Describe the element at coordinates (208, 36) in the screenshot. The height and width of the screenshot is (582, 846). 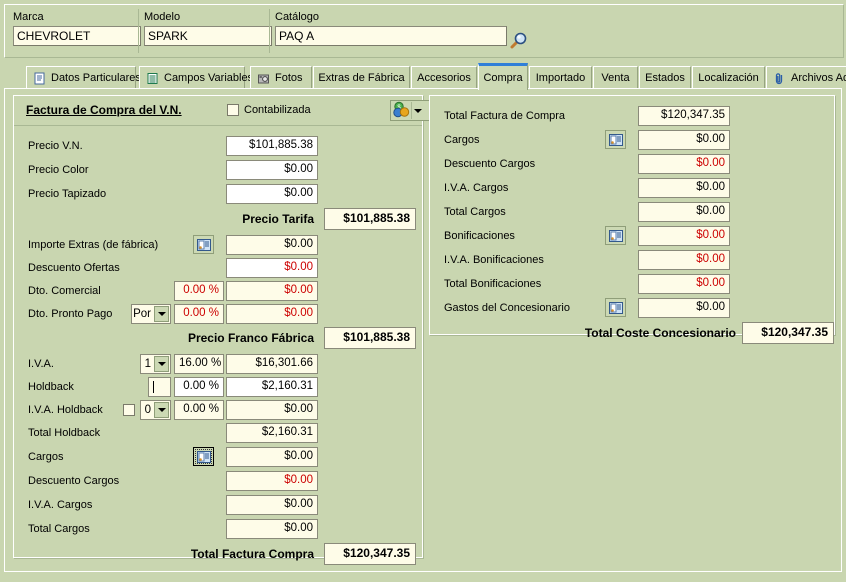
I see `modelo-input: SPARK` at that location.